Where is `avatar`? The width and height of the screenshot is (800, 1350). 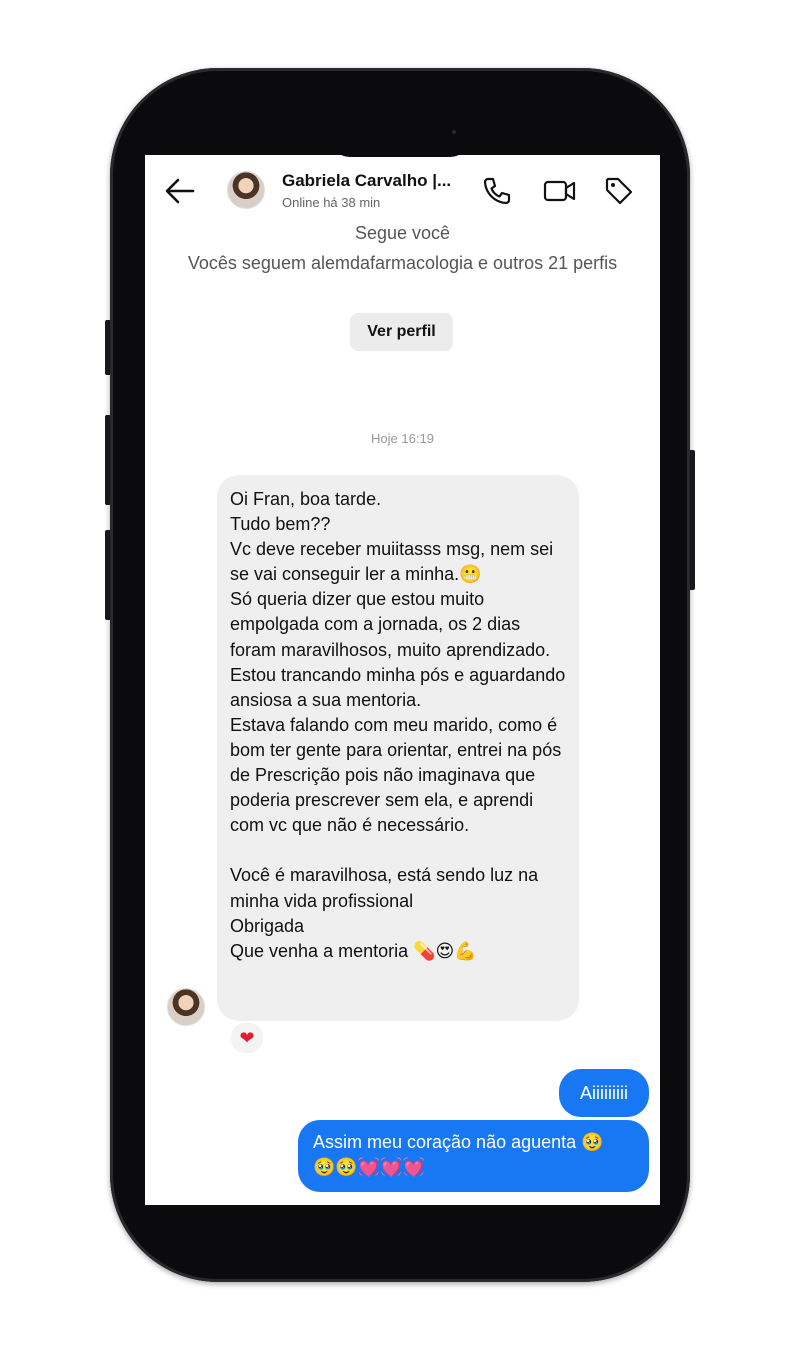 avatar is located at coordinates (246, 190).